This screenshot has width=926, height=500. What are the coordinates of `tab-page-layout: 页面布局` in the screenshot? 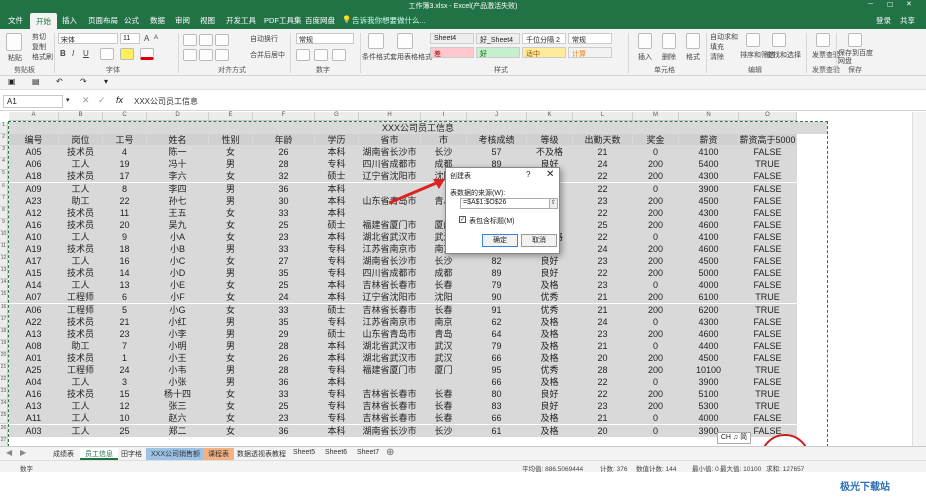 It's located at (103, 20).